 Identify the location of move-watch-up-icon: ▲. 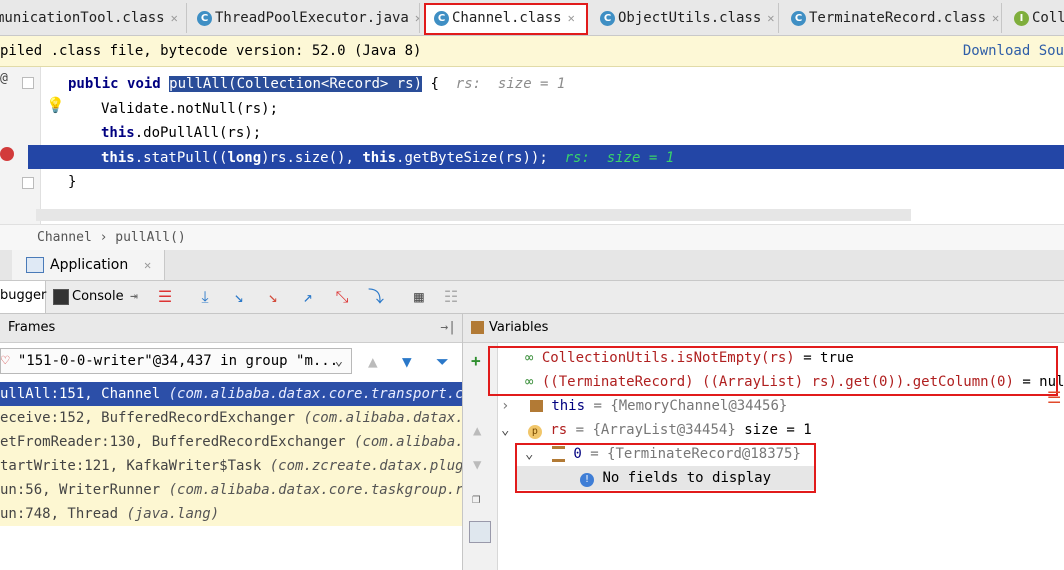
(477, 431).